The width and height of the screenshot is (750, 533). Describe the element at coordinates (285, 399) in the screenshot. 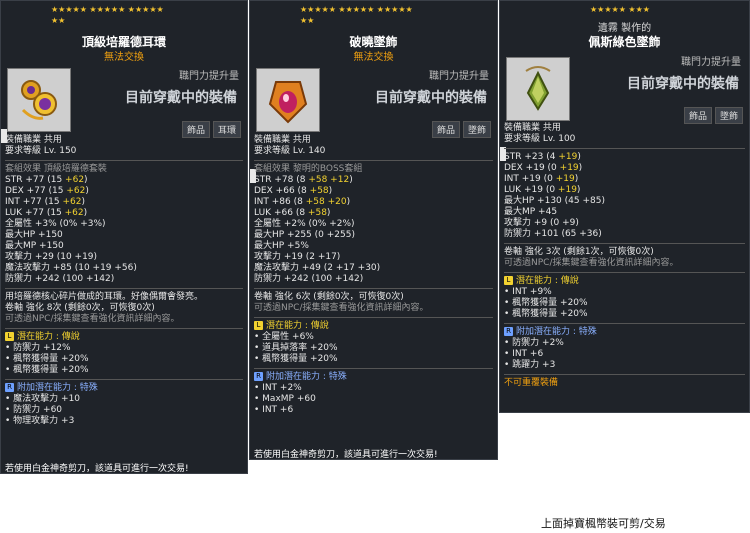

I see `additional-line: • MaxMP +60` at that location.